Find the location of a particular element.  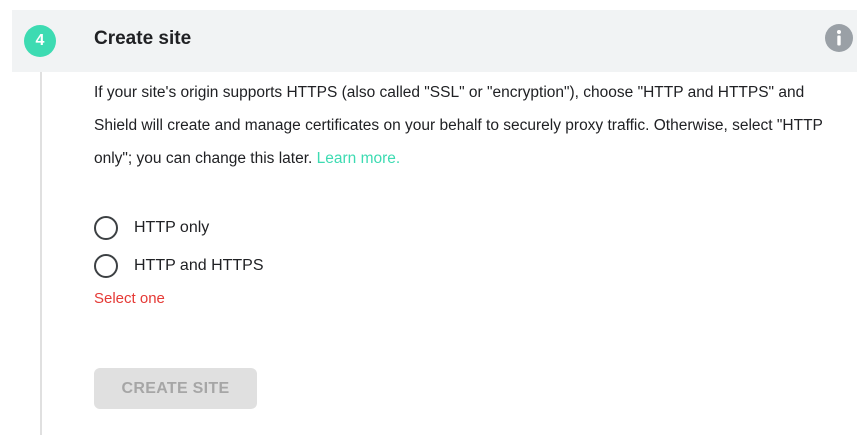

info-icon is located at coordinates (839, 38).